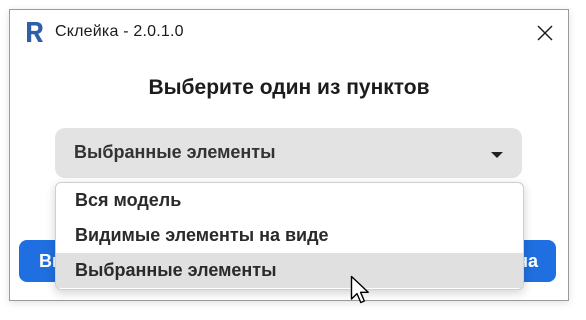 This screenshot has height=320, width=586. I want to click on scope-select: Выбранные элементы, so click(288, 153).